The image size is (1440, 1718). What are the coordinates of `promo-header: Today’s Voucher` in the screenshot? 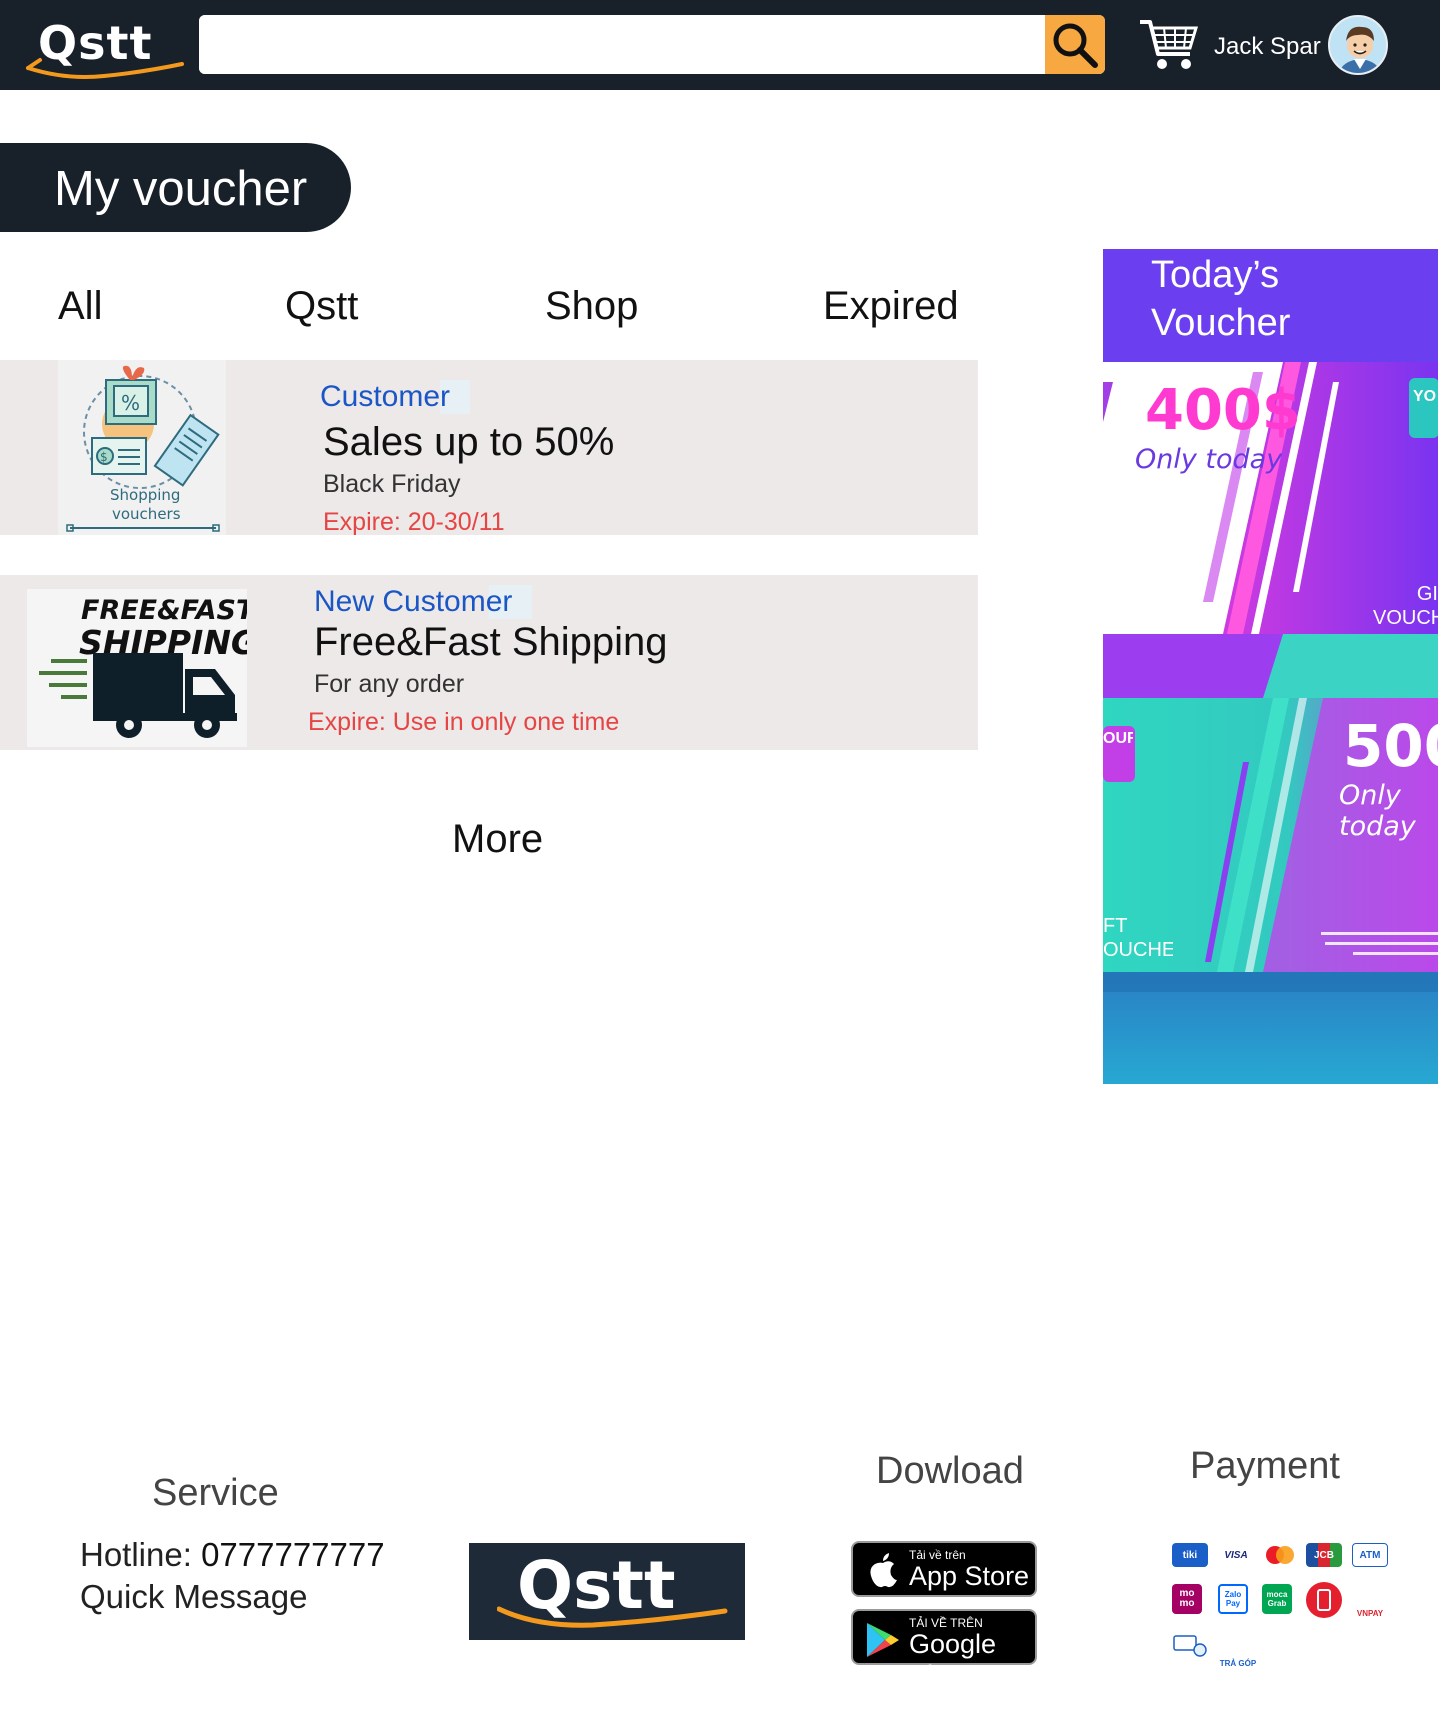 It's located at (1270, 305).